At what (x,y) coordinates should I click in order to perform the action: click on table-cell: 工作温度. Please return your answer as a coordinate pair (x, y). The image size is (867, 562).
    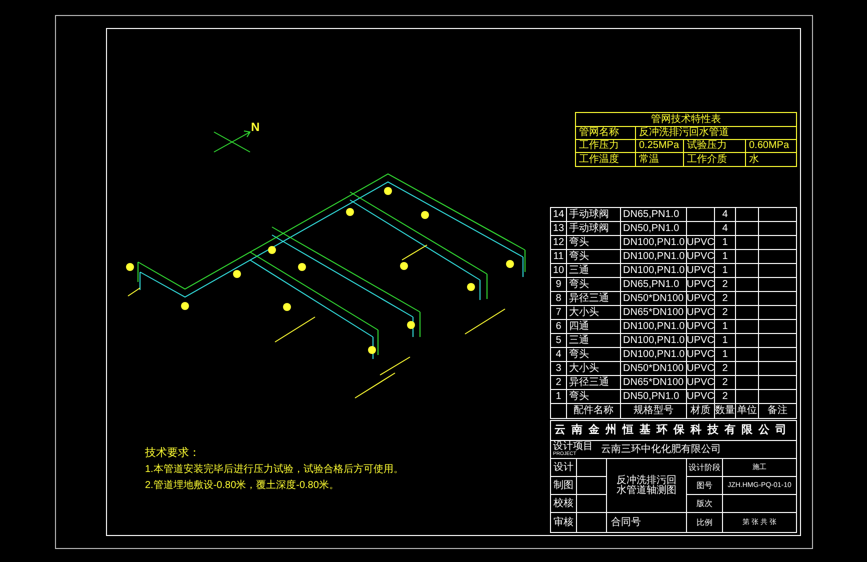
    Looking at the image, I should click on (606, 159).